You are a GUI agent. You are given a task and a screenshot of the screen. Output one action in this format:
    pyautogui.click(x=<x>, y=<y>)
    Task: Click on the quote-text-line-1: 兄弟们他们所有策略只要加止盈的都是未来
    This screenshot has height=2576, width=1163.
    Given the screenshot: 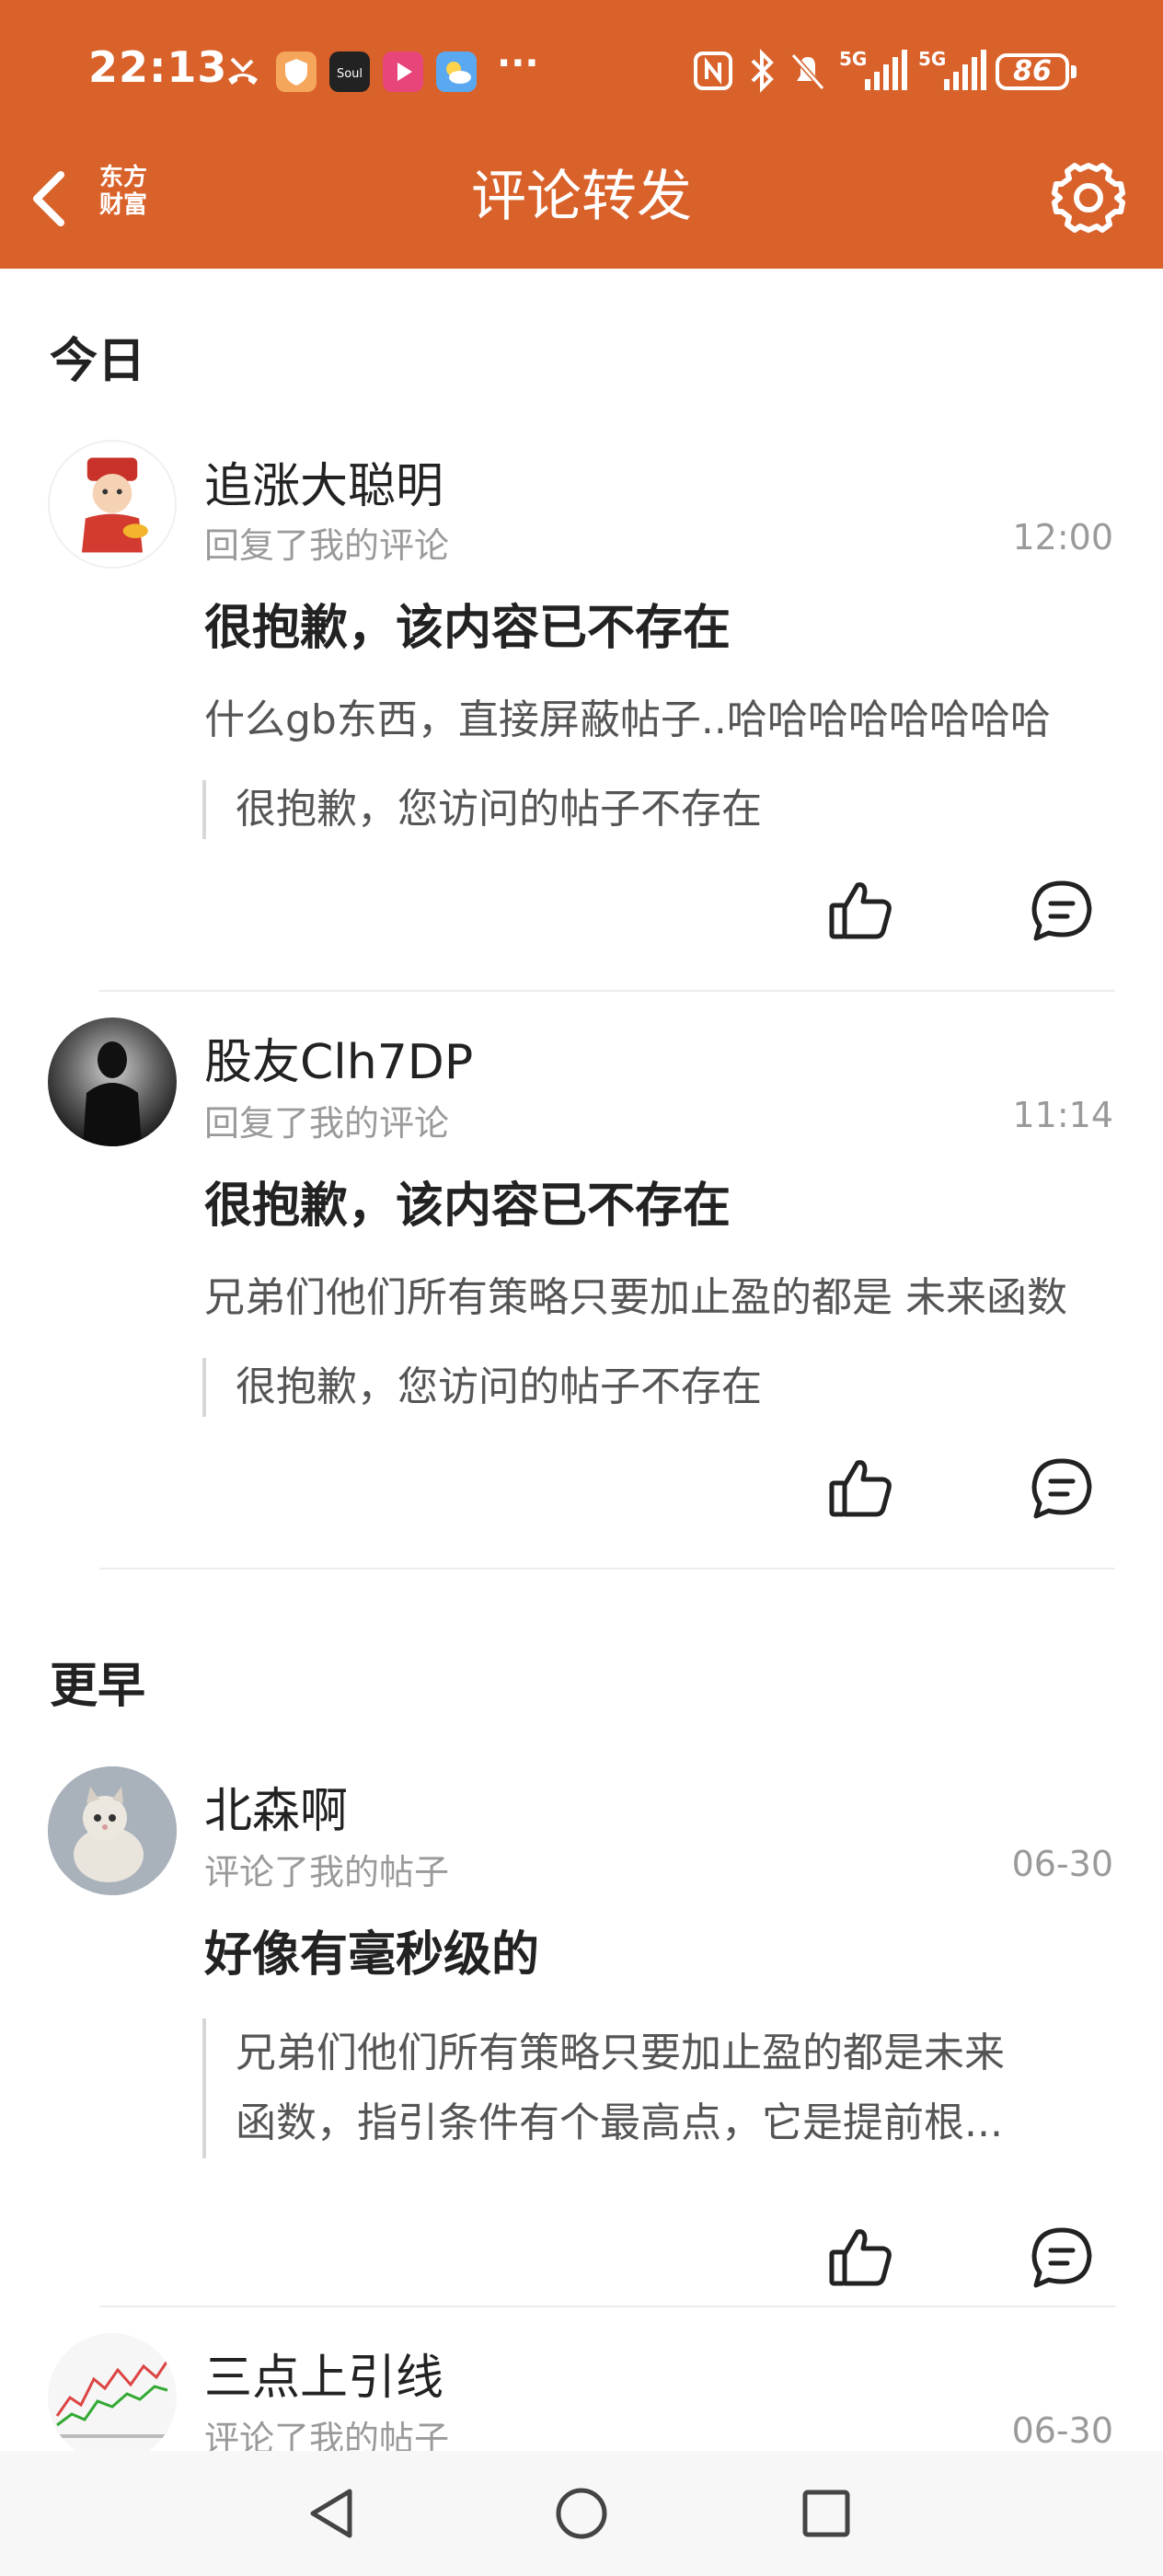 What is the action you would take?
    pyautogui.click(x=621, y=2053)
    